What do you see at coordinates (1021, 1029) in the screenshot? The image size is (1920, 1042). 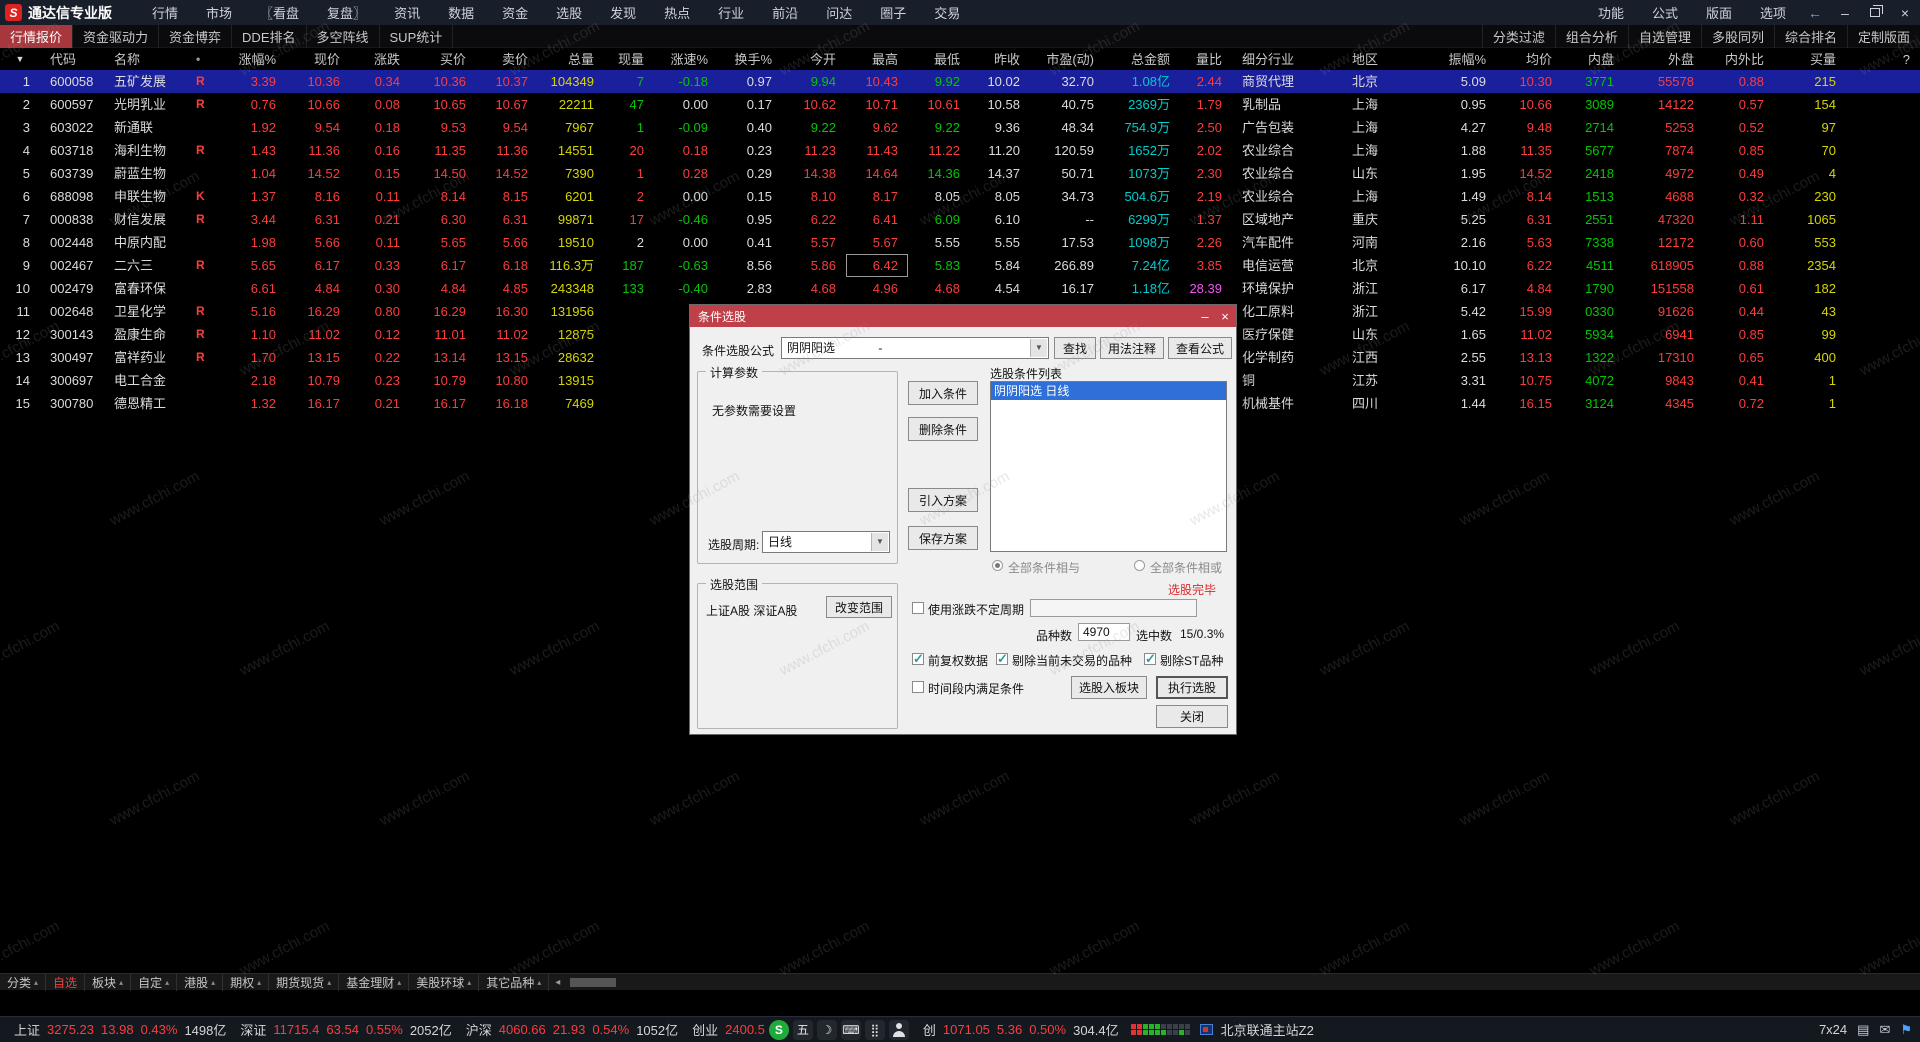 I see `index-创: 创 1071.05 5.36 0.50% 304.4亿` at bounding box center [1021, 1029].